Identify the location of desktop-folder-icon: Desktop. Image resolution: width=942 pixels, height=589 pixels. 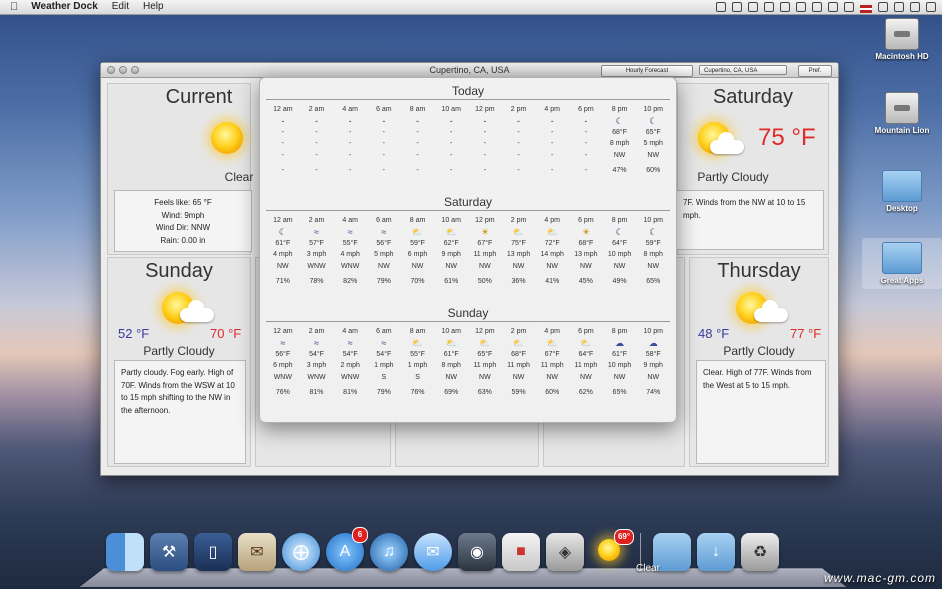
(902, 191).